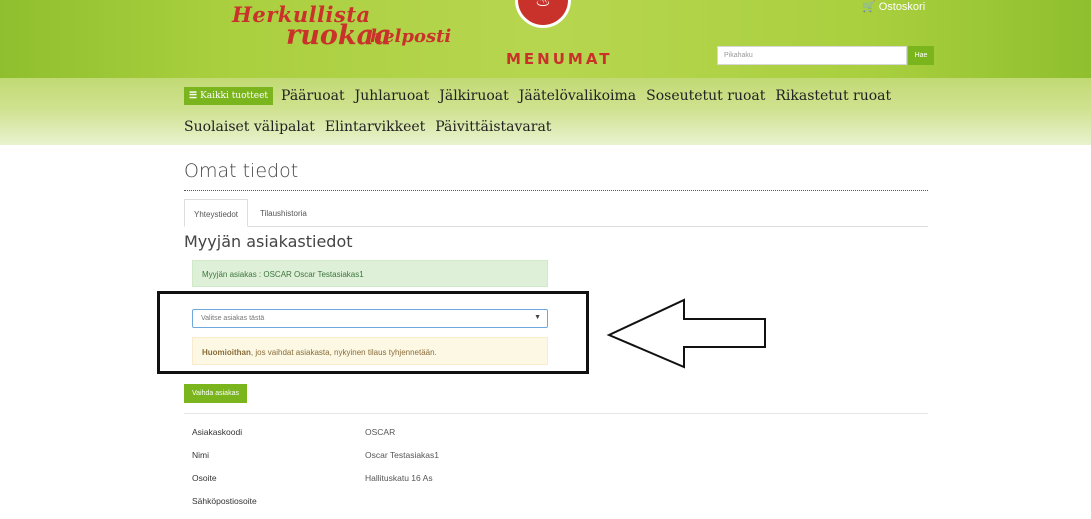  I want to click on info-row: Asiakaskoodi OSCAR, so click(492, 436).